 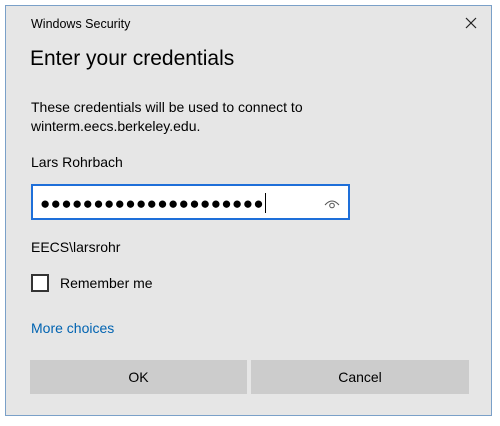 I want to click on cancel-button: Cancel, so click(x=360, y=377).